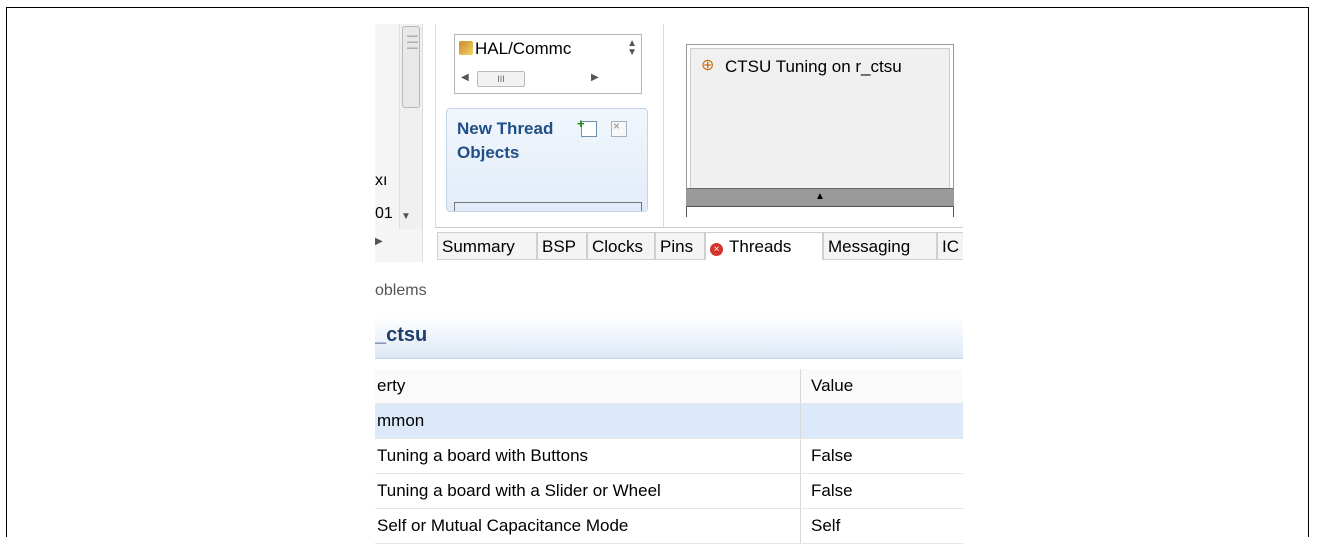 The image size is (1317, 544). Describe the element at coordinates (401, 291) in the screenshot. I see `problems-tab-label: oblems` at that location.